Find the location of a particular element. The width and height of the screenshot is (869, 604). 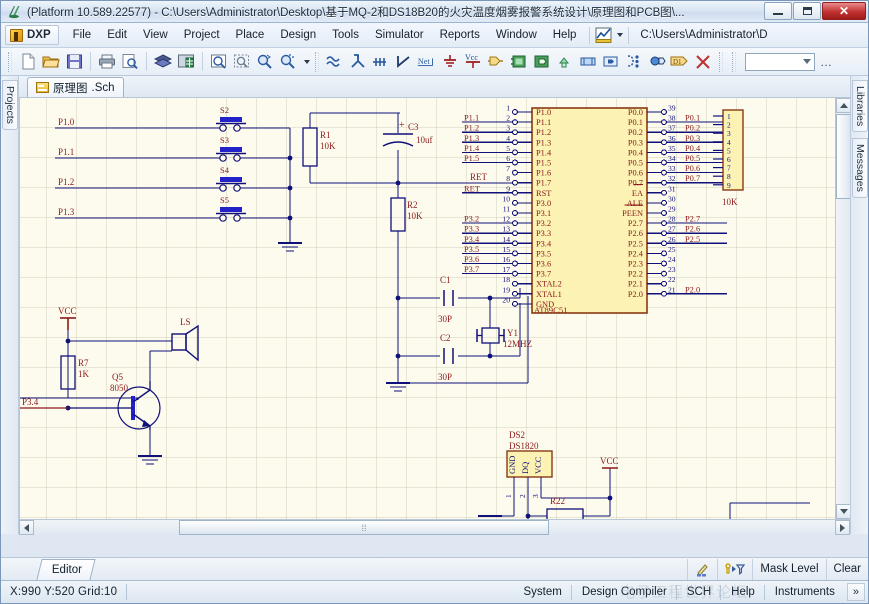

mask-level-button: Mask Level is located at coordinates (788, 569).